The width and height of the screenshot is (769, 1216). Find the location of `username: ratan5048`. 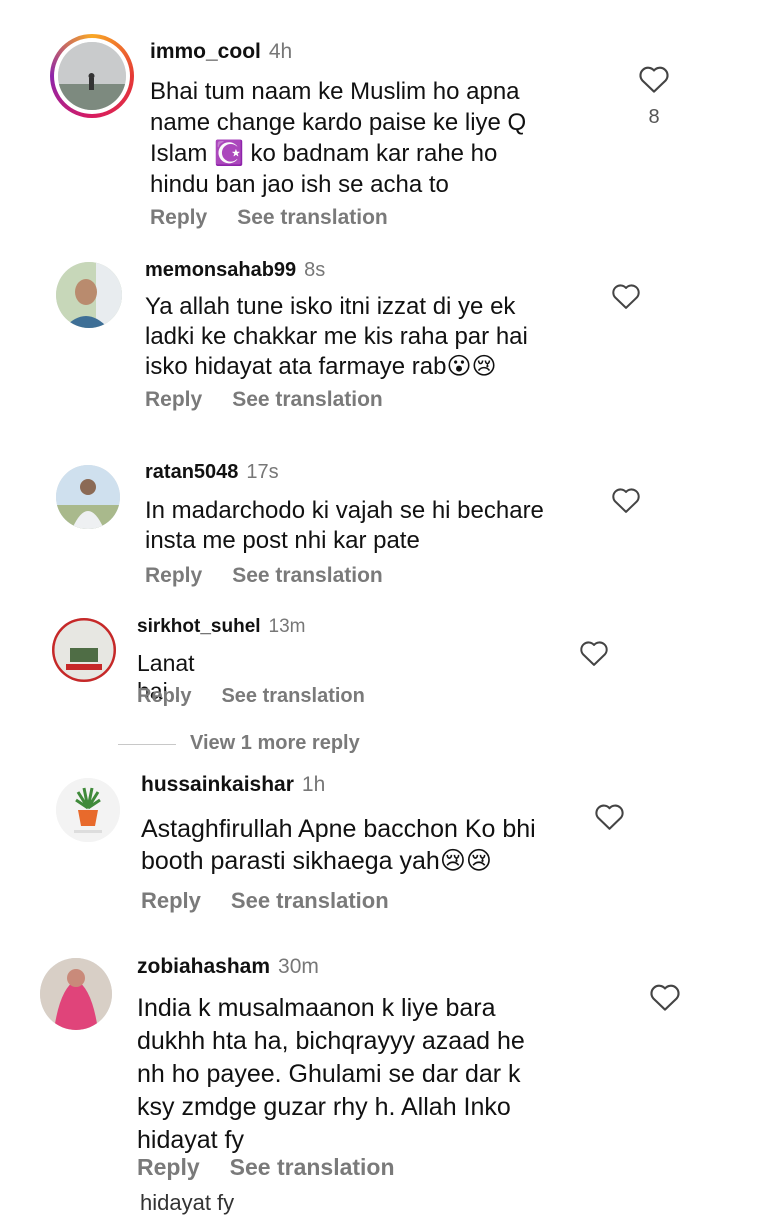

username: ratan5048 is located at coordinates (191, 472).